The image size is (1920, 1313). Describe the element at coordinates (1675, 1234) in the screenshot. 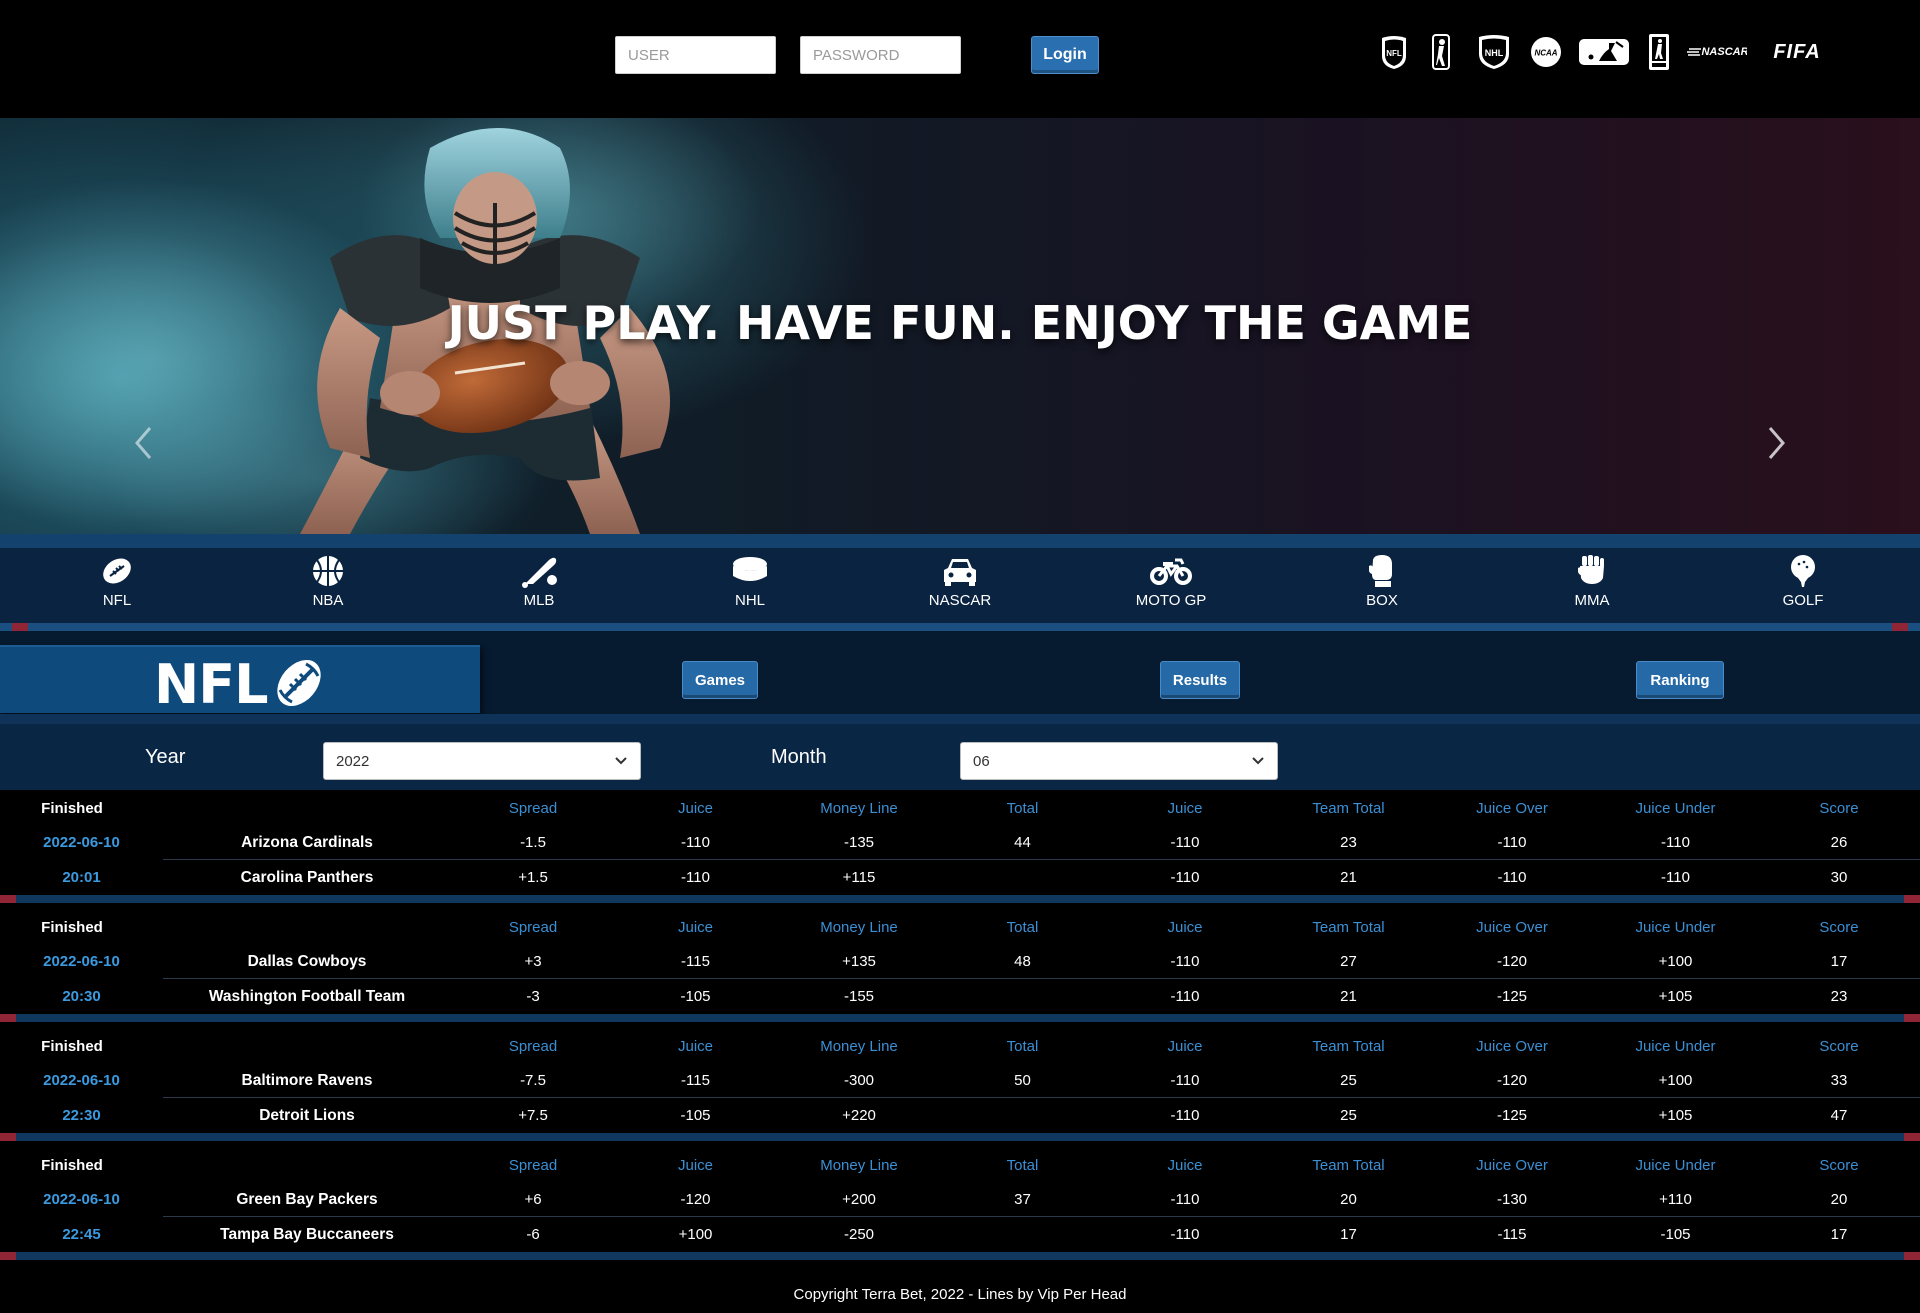

I see `cell-juice-under: -105` at that location.